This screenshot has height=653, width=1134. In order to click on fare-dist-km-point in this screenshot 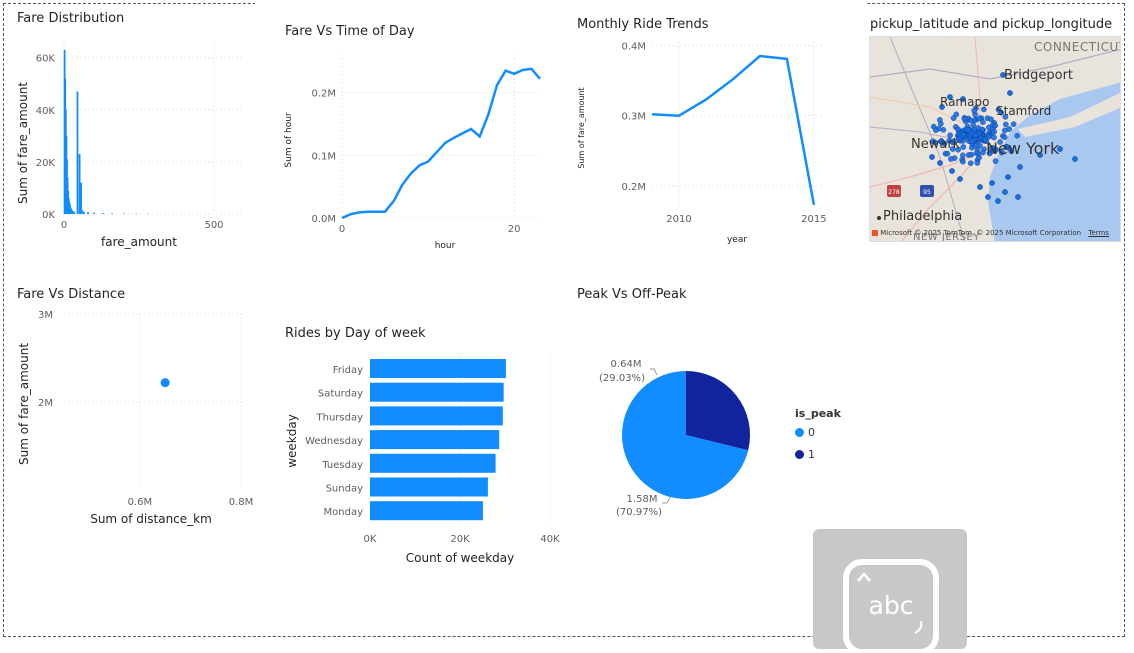, I will do `click(165, 382)`.